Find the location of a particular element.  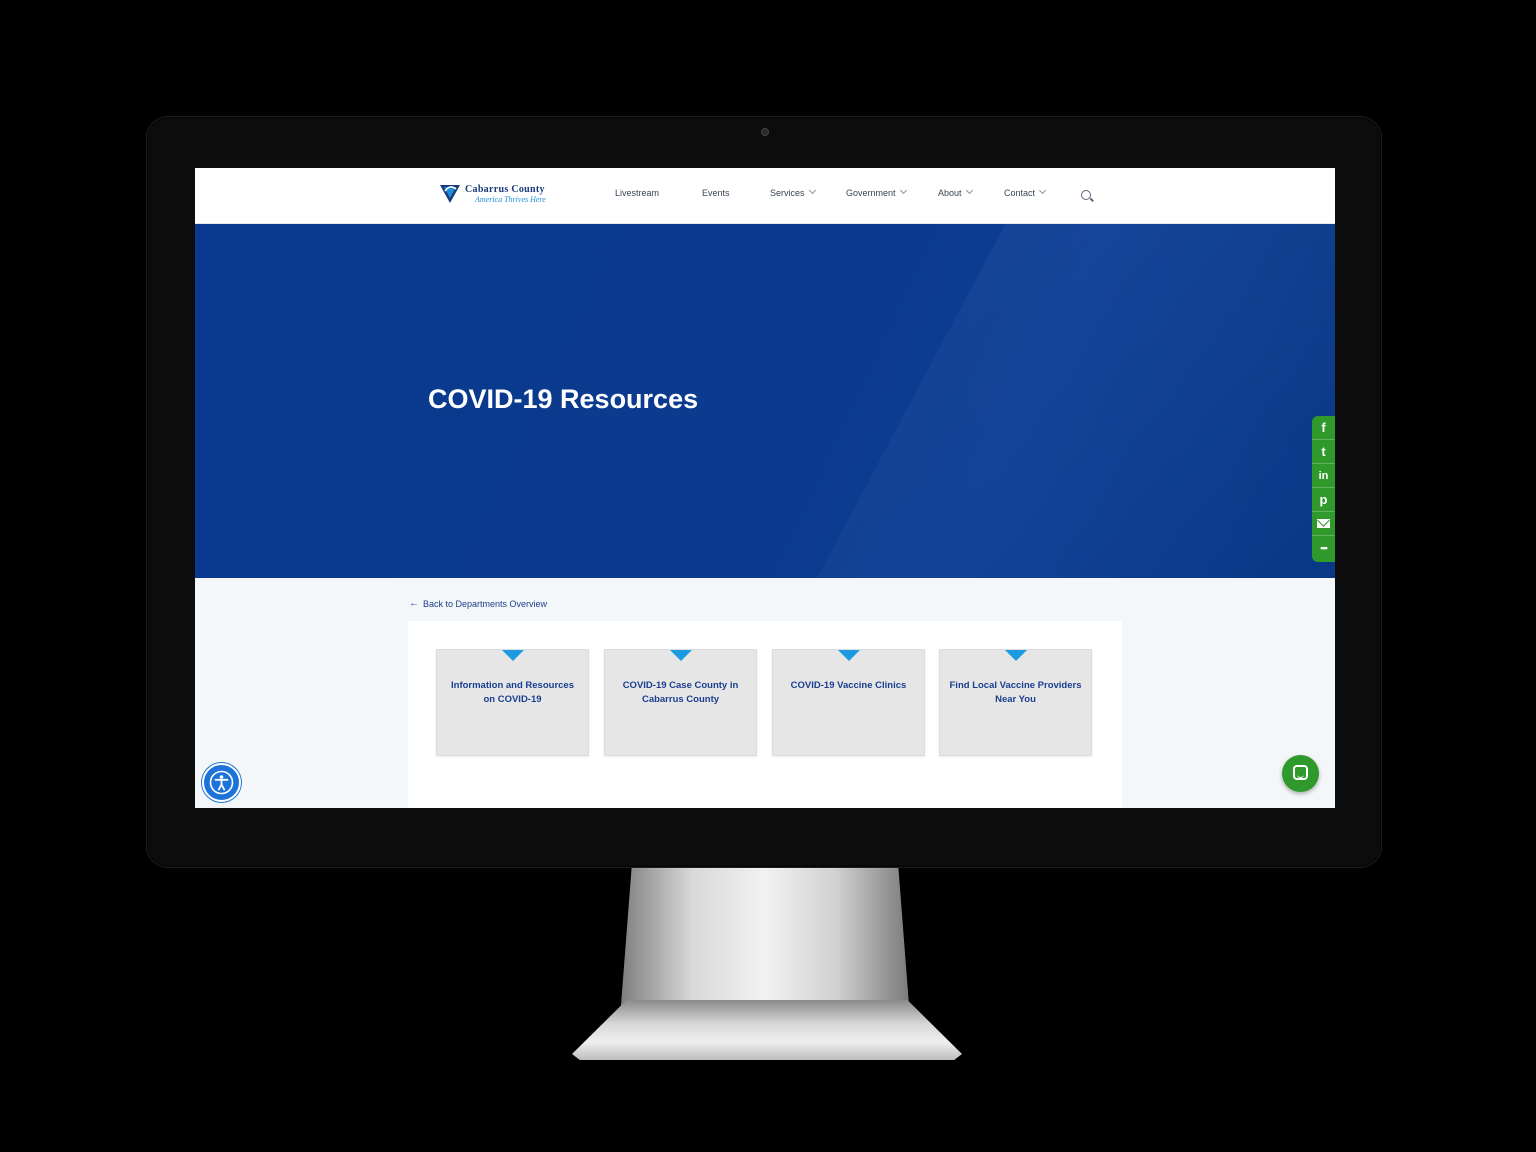

arrow-left-icon: ← is located at coordinates (414, 603).